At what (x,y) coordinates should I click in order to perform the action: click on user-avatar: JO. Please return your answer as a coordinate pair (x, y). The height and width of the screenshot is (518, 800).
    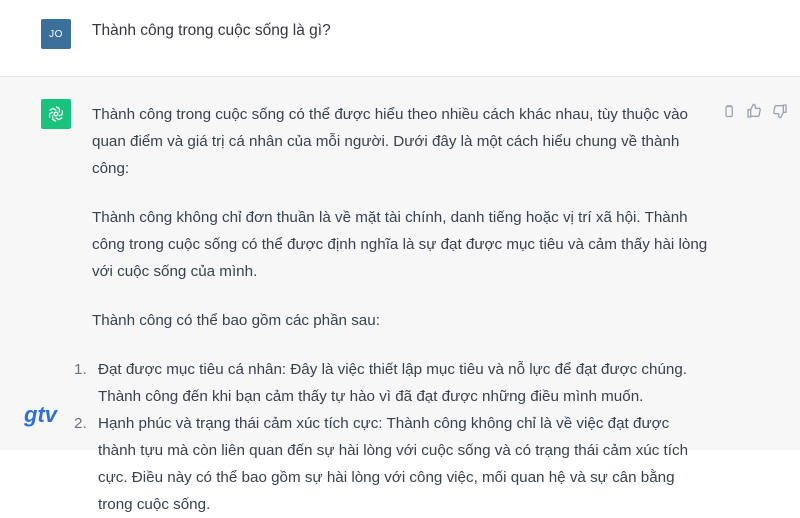
    Looking at the image, I should click on (56, 34).